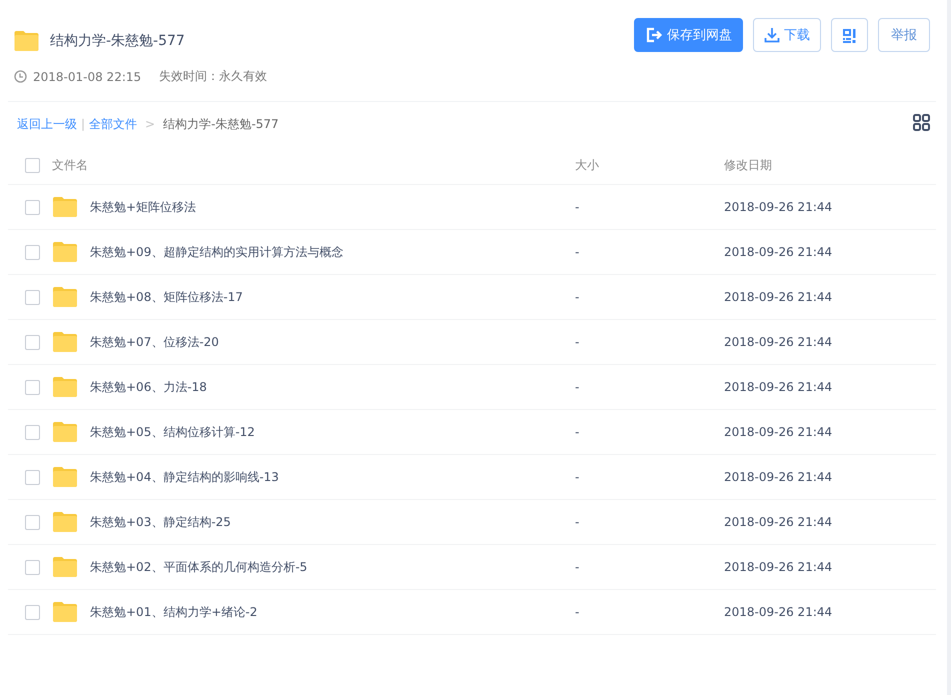  What do you see at coordinates (332, 612) in the screenshot?
I see `folder-name: 朱慈勉+01、结构力学+绪论-2` at bounding box center [332, 612].